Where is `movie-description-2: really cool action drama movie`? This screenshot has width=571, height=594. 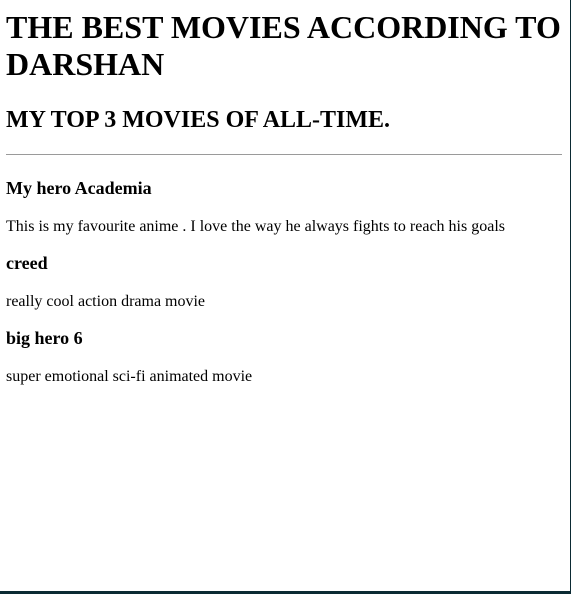
movie-description-2: really cool action drama movie is located at coordinates (106, 301).